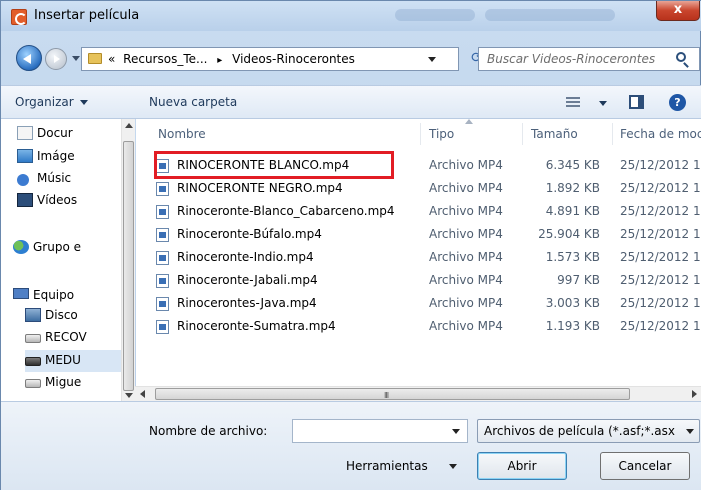  Describe the element at coordinates (29, 58) in the screenshot. I see `back-button` at that location.